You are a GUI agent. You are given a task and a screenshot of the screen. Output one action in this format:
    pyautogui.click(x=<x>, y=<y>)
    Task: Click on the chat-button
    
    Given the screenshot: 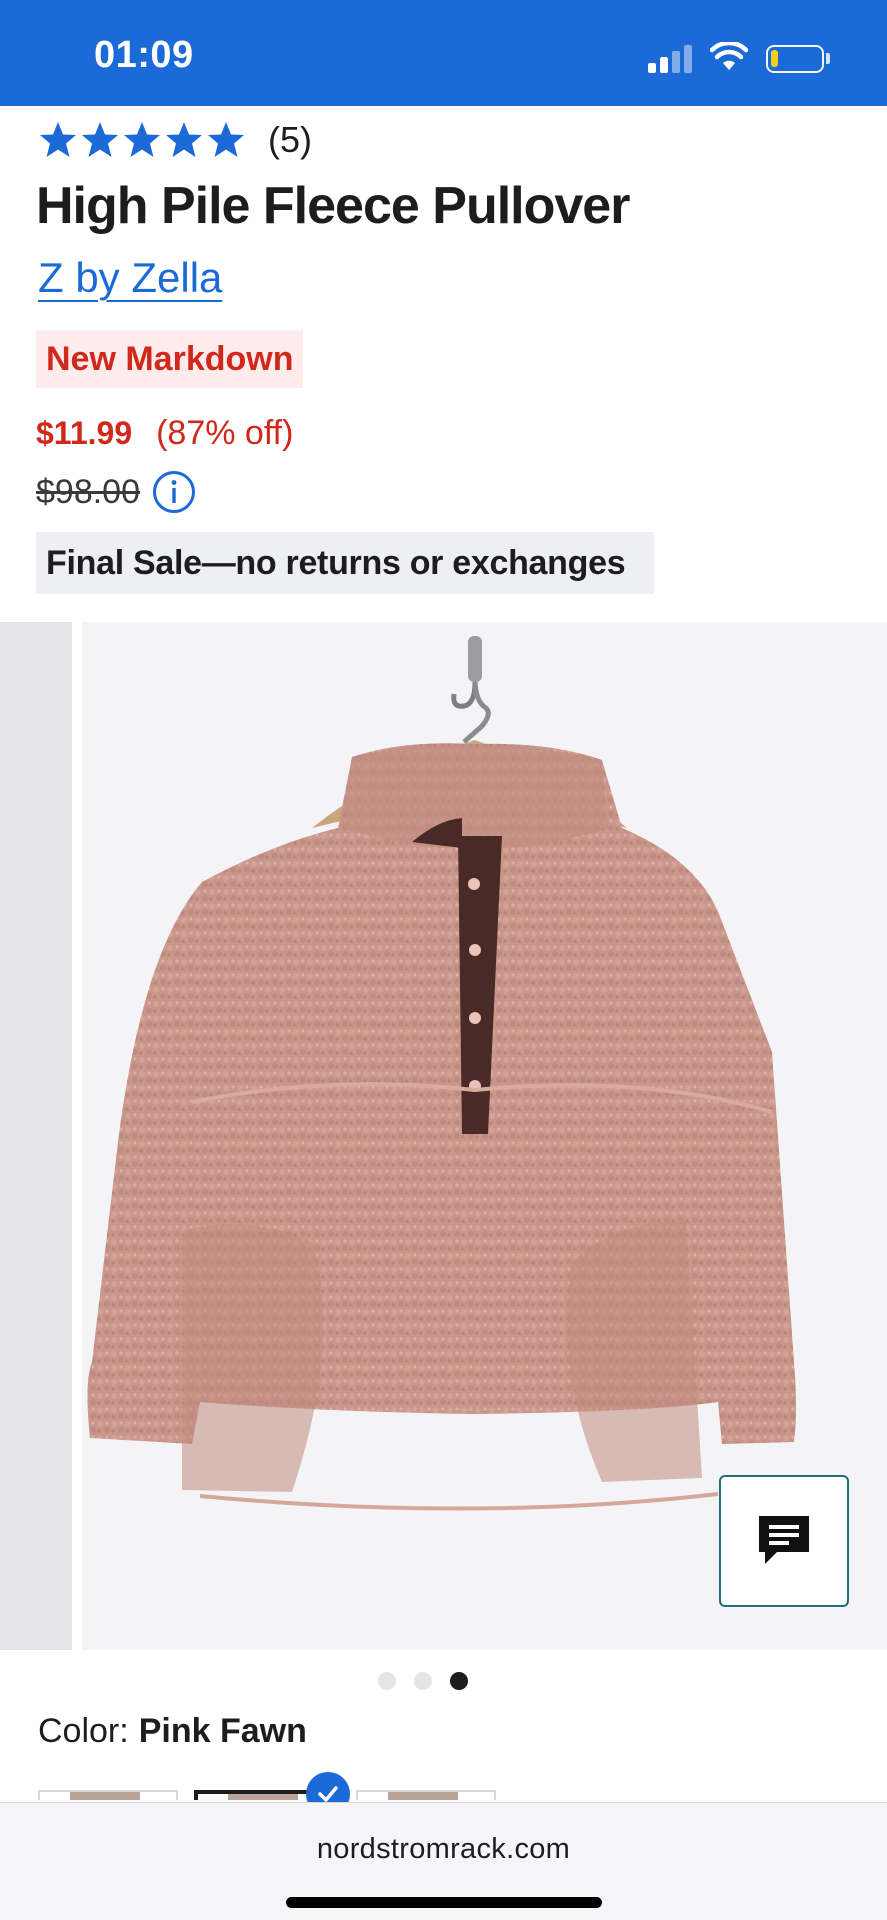 What is the action you would take?
    pyautogui.click(x=784, y=1541)
    